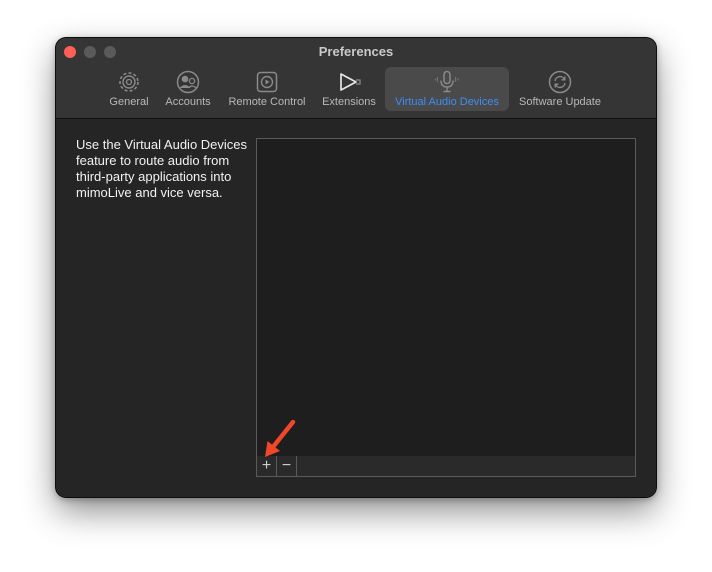  I want to click on tab-accounts: Accounts, so click(188, 89).